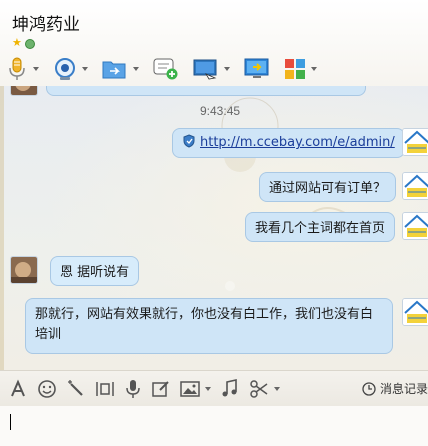 The image size is (428, 446). Describe the element at coordinates (205, 69) in the screenshot. I see `remote-desktop-icon` at that location.